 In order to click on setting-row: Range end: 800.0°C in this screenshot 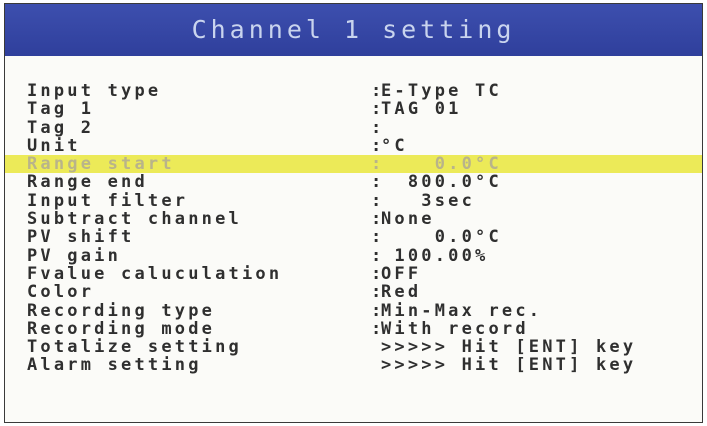, I will do `click(353, 182)`.